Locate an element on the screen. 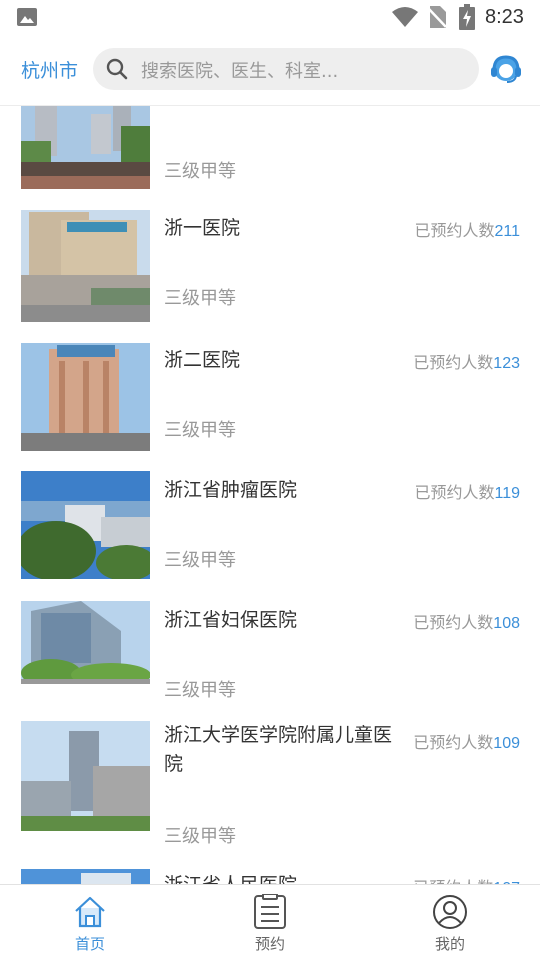  tab-appointments-label: 预约 is located at coordinates (269, 944).